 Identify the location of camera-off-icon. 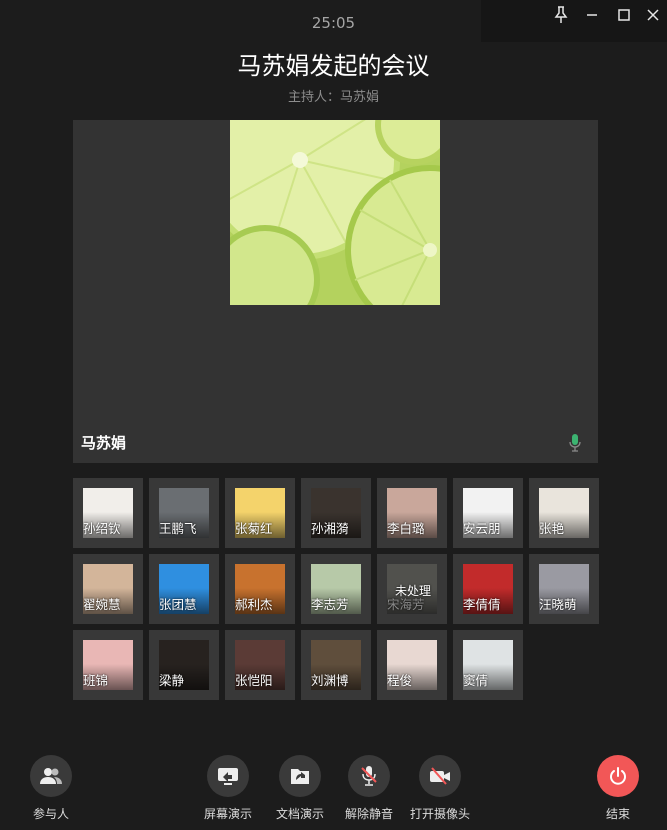
(440, 776).